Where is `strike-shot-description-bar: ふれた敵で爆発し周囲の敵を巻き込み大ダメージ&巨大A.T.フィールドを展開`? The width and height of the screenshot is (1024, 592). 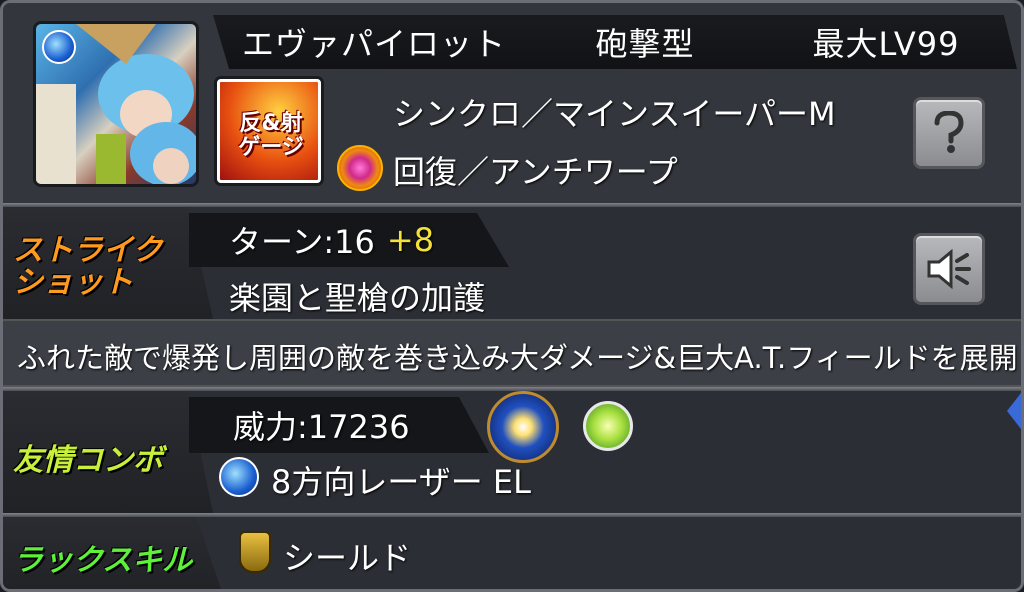
strike-shot-description-bar: ふれた敵で爆発し周囲の敵を巻き込み大ダメージ&巨大A.T.フィールドを展開 is located at coordinates (512, 353).